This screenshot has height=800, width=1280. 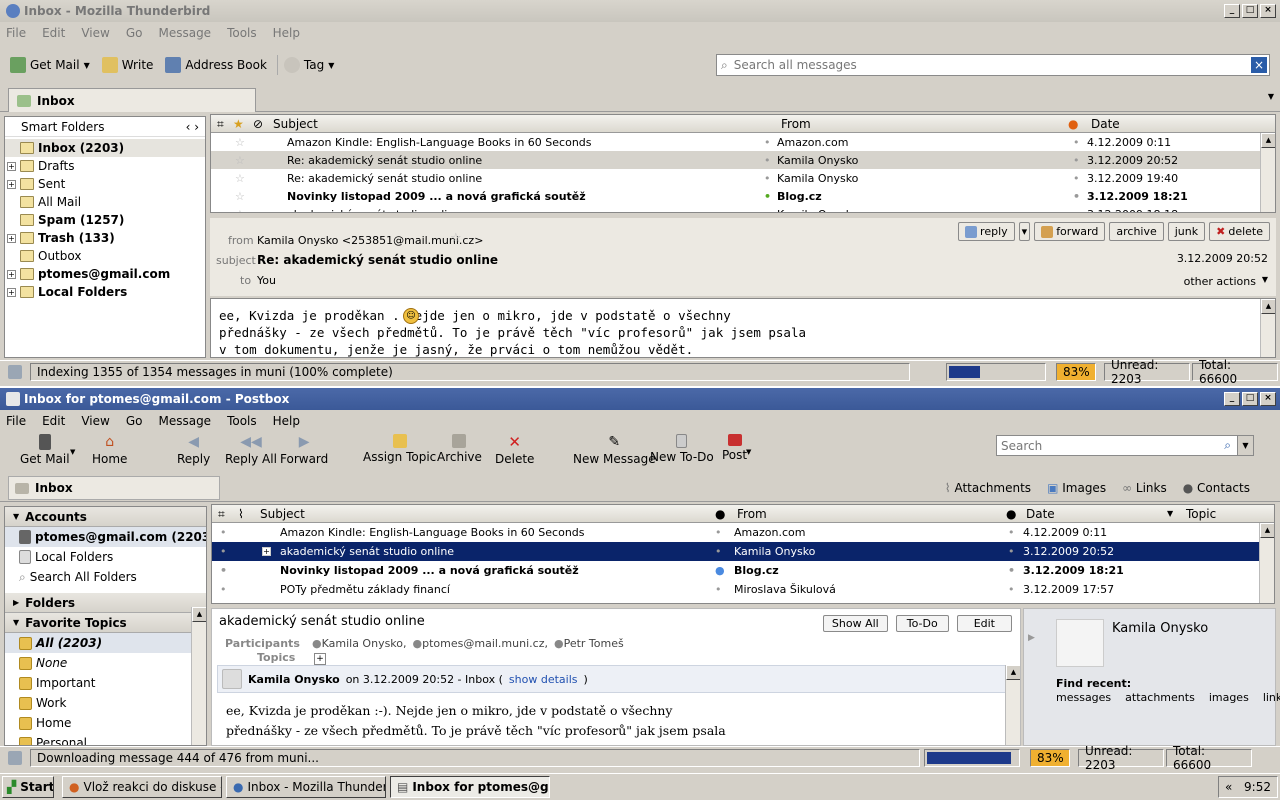 What do you see at coordinates (266, 280) in the screenshot?
I see `to-value: You` at bounding box center [266, 280].